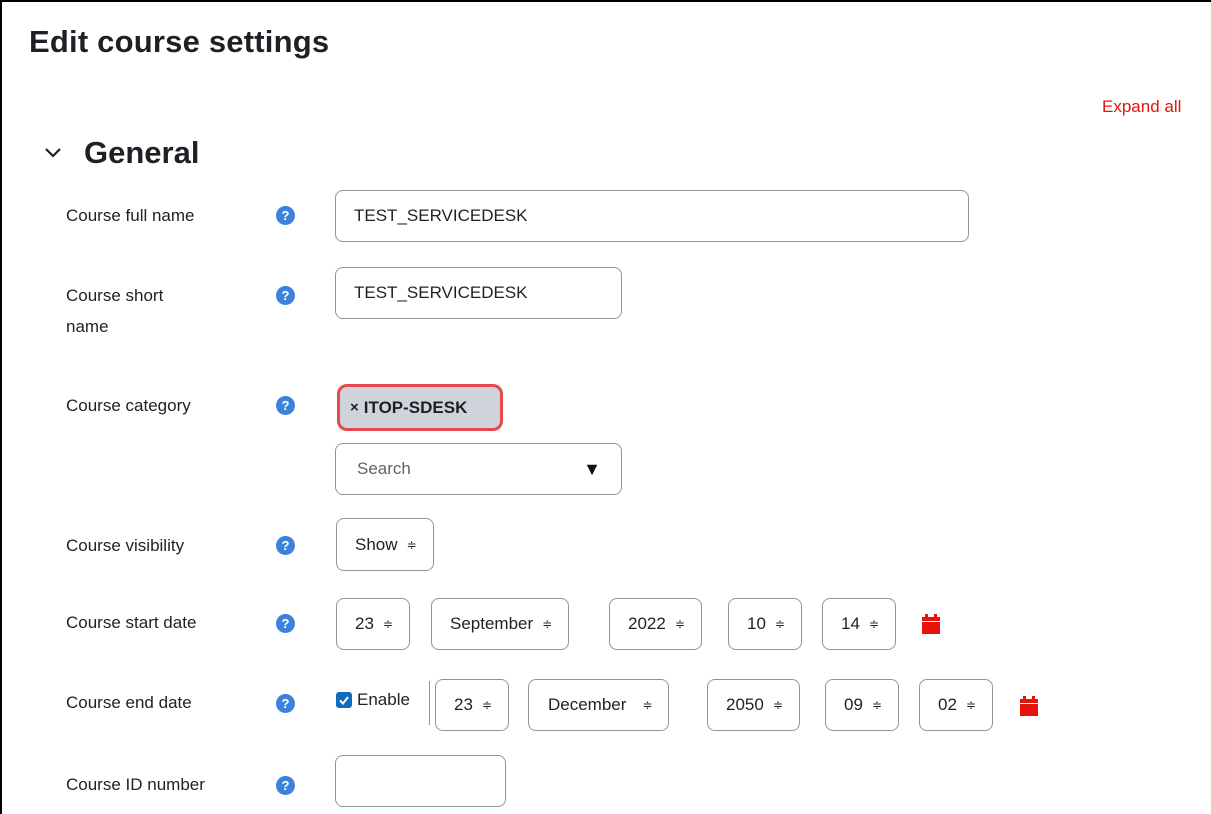 Image resolution: width=1211 pixels, height=814 pixels. I want to click on short-name-label-line2: name, so click(87, 326).